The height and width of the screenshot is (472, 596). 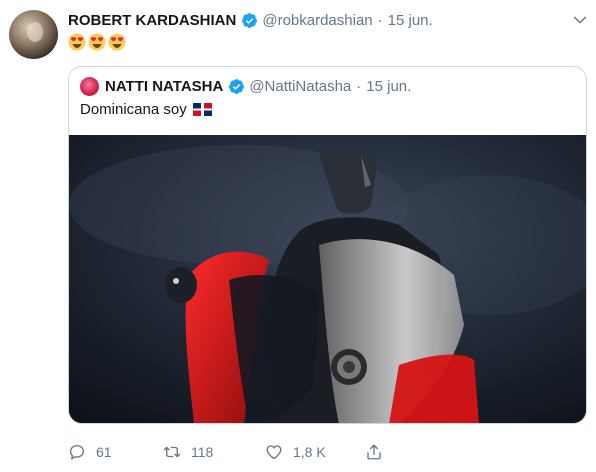 What do you see at coordinates (309, 452) in the screenshot?
I see `like-count: 1,8 K` at bounding box center [309, 452].